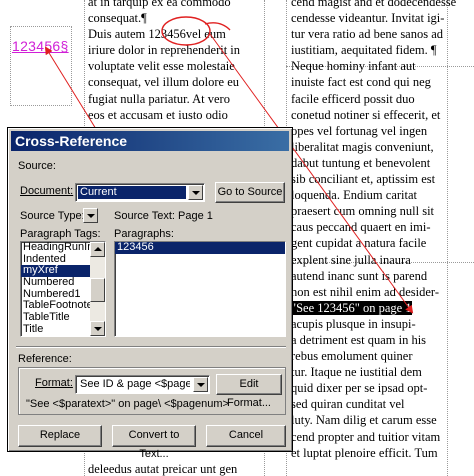 Image resolution: width=474 pixels, height=476 pixels. I want to click on text-line: consequat, vel illum dolore eu, so click(164, 82).